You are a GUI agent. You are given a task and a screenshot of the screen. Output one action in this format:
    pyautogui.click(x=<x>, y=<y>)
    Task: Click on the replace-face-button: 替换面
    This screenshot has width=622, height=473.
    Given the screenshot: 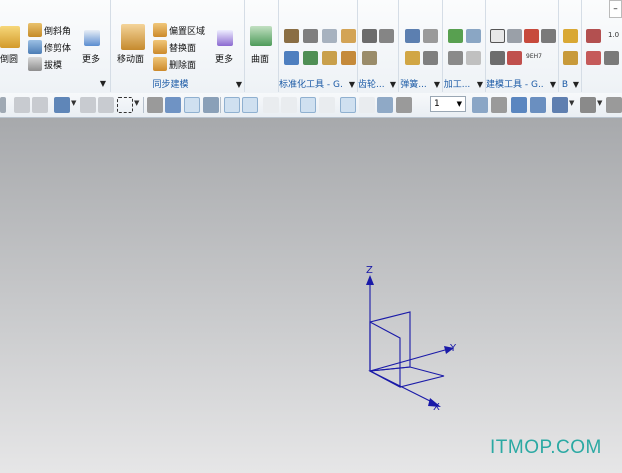 What is the action you would take?
    pyautogui.click(x=174, y=47)
    